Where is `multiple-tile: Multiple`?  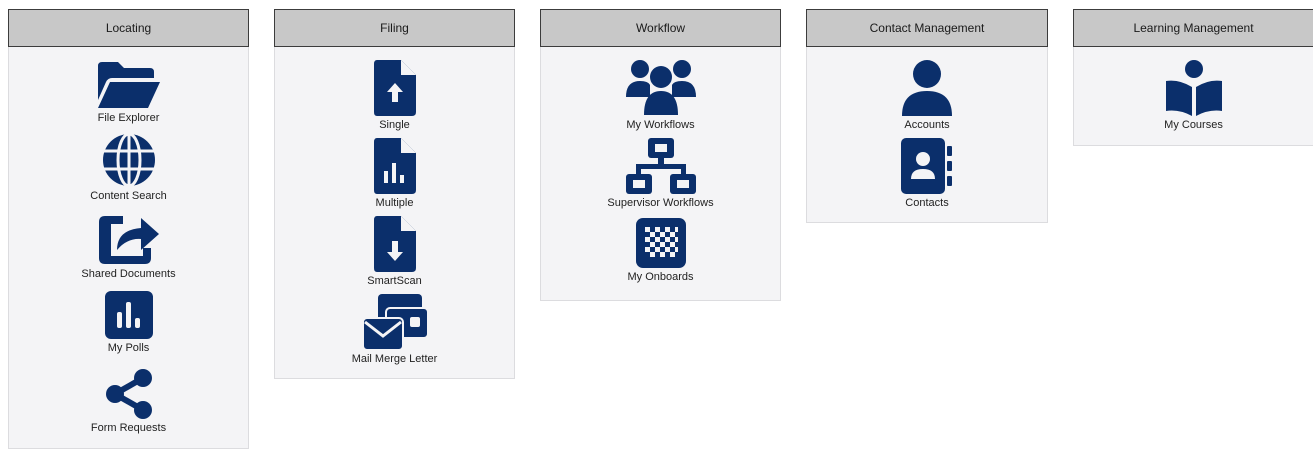
multiple-tile: Multiple is located at coordinates (394, 173).